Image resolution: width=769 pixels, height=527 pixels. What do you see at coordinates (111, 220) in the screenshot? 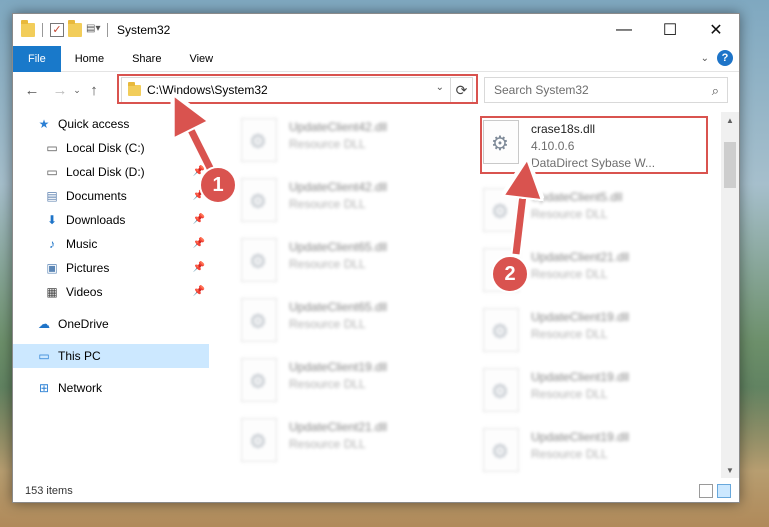
I see `sidebar-item-downloads: ⬇ Downloads 📌` at bounding box center [111, 220].